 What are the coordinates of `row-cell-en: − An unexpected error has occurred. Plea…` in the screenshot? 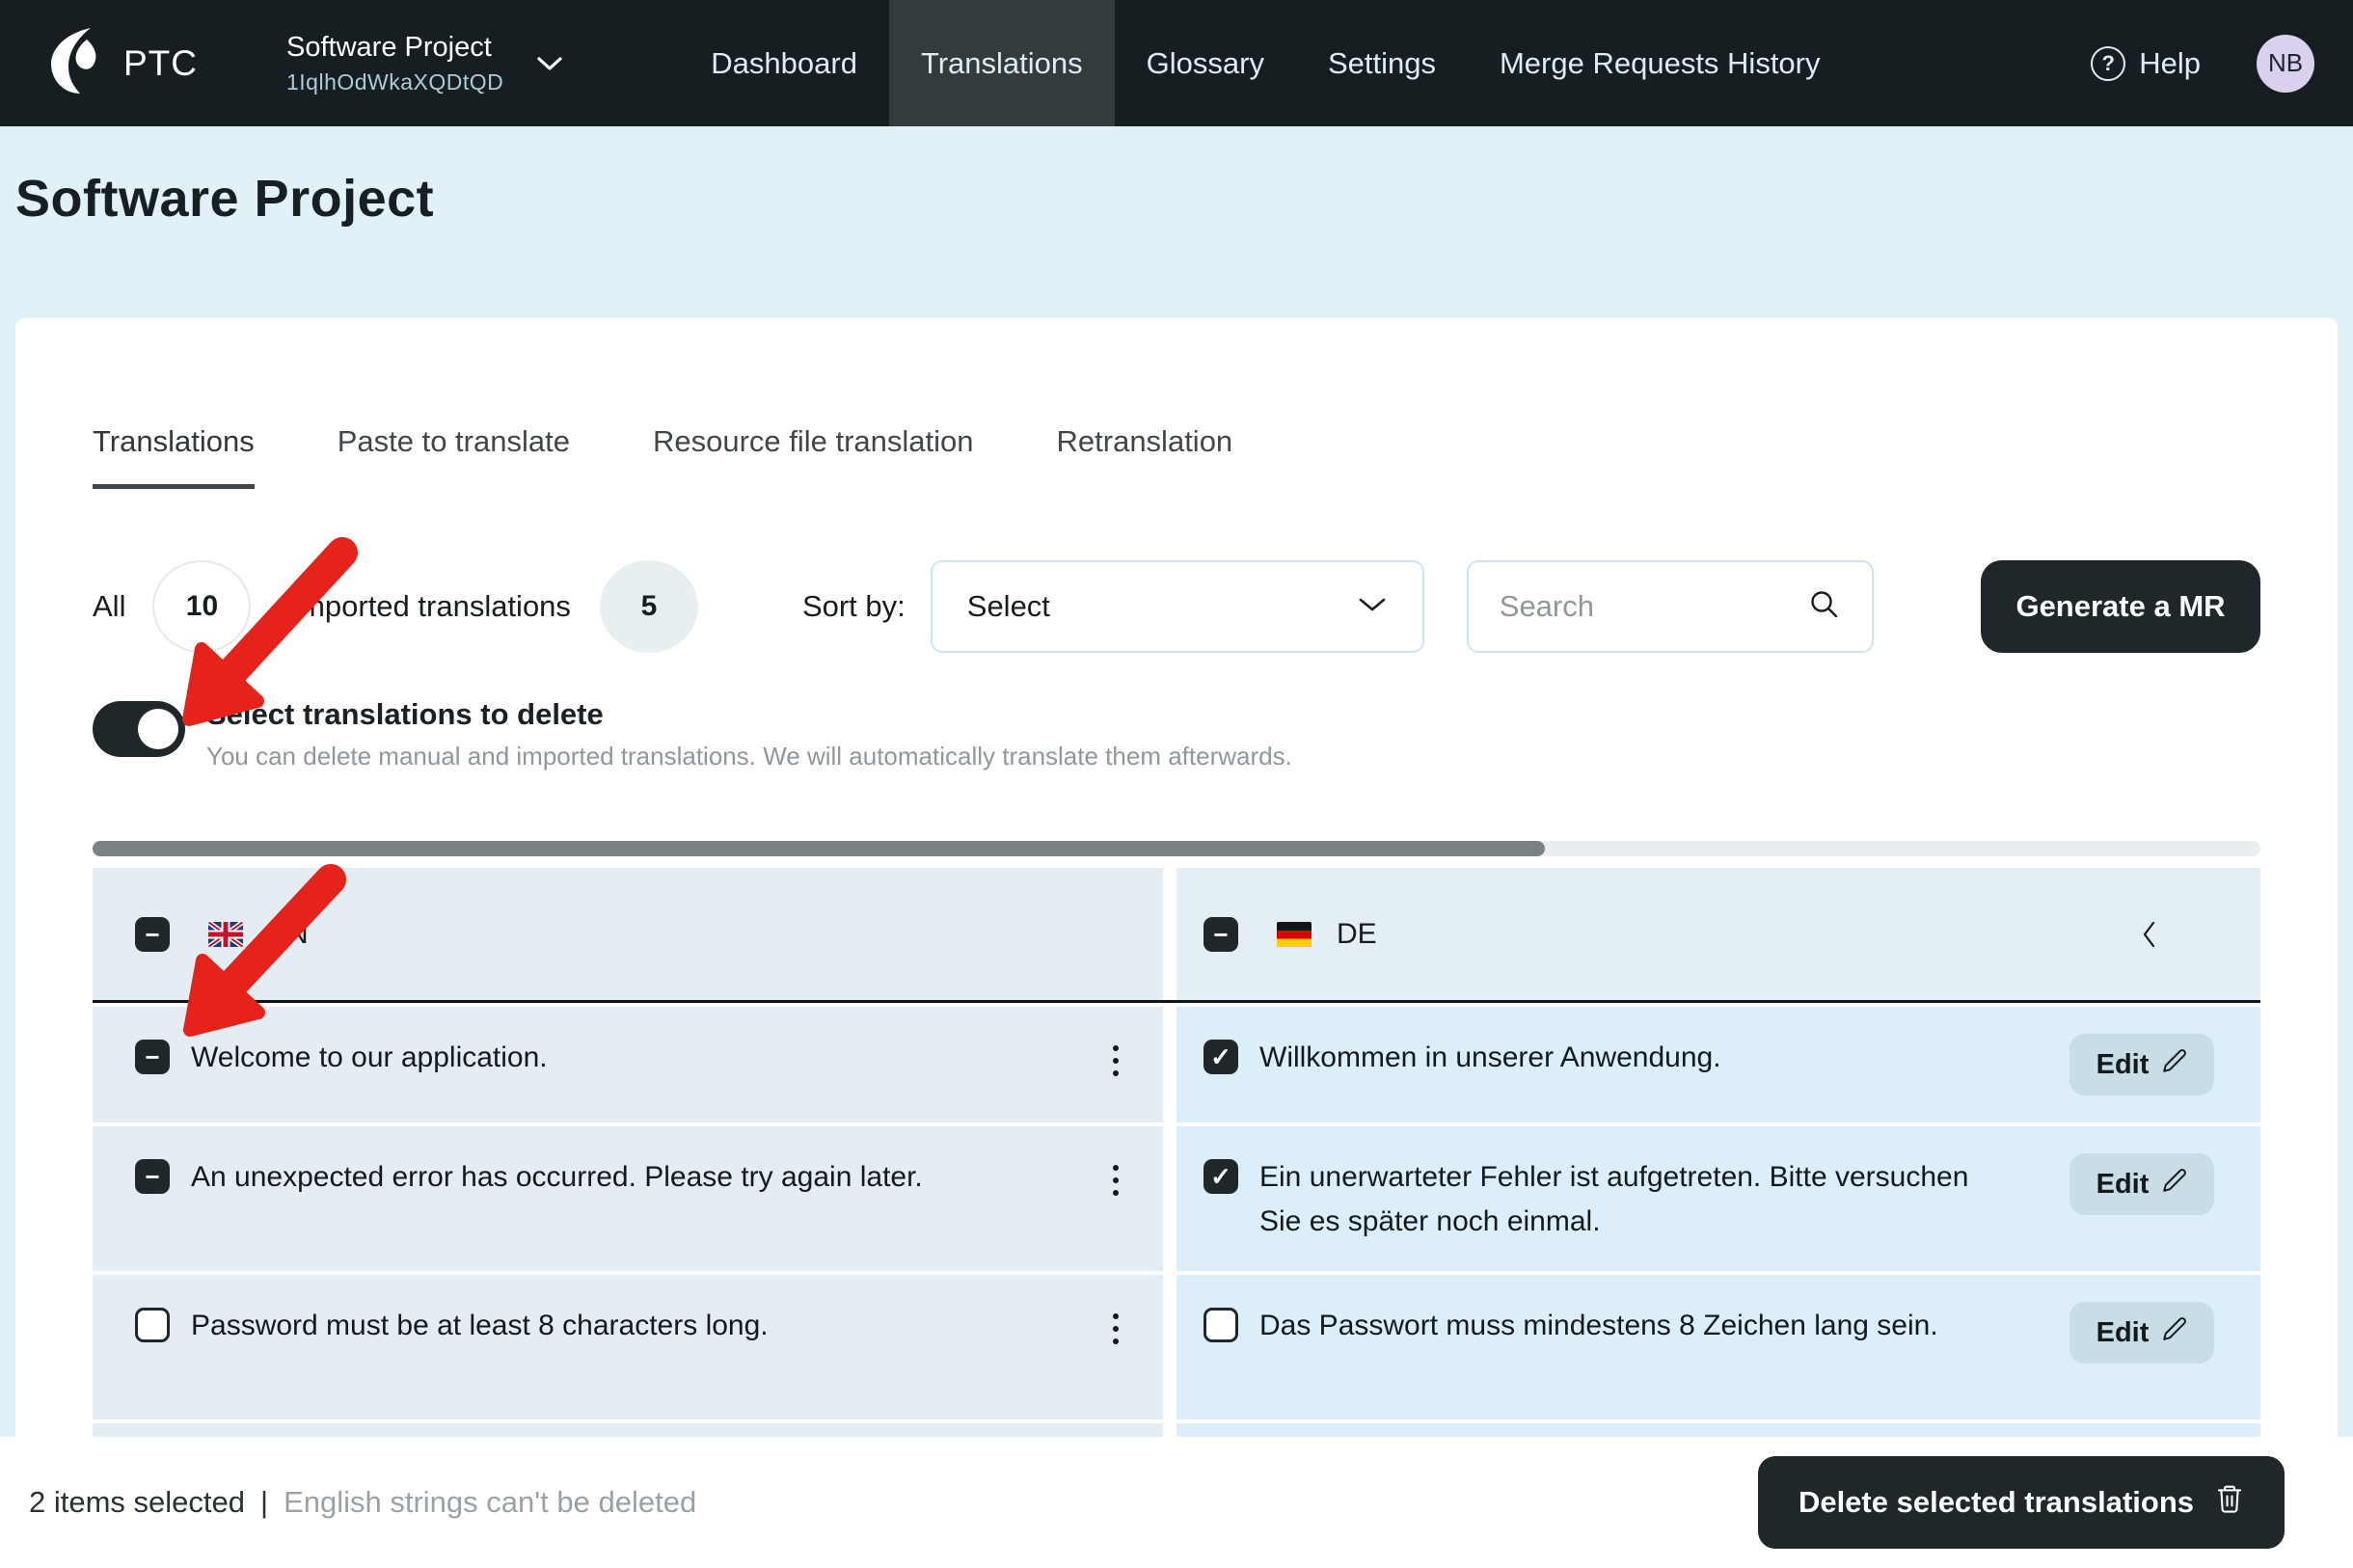 It's located at (628, 1199).